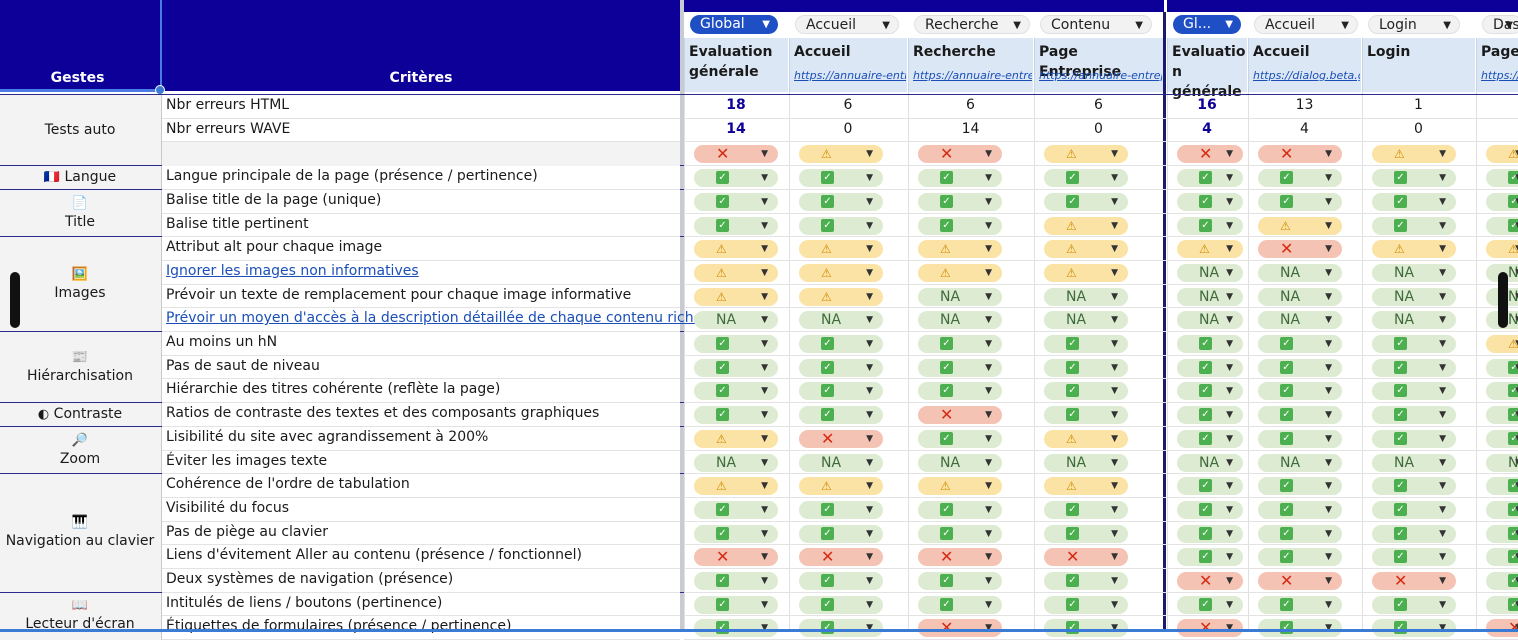  Describe the element at coordinates (1414, 24) in the screenshot. I see `page-selector-6: Login ▼` at that location.